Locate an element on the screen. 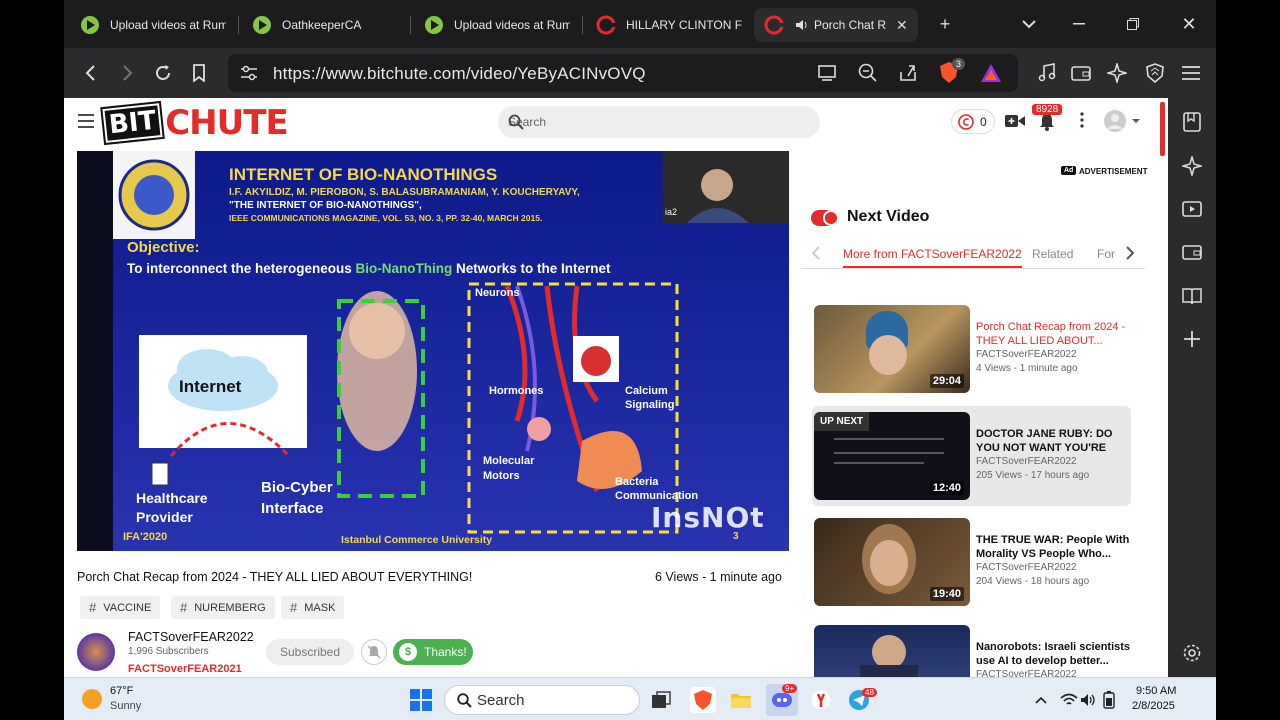 The width and height of the screenshot is (1280, 720). battery-icon is located at coordinates (1109, 700).